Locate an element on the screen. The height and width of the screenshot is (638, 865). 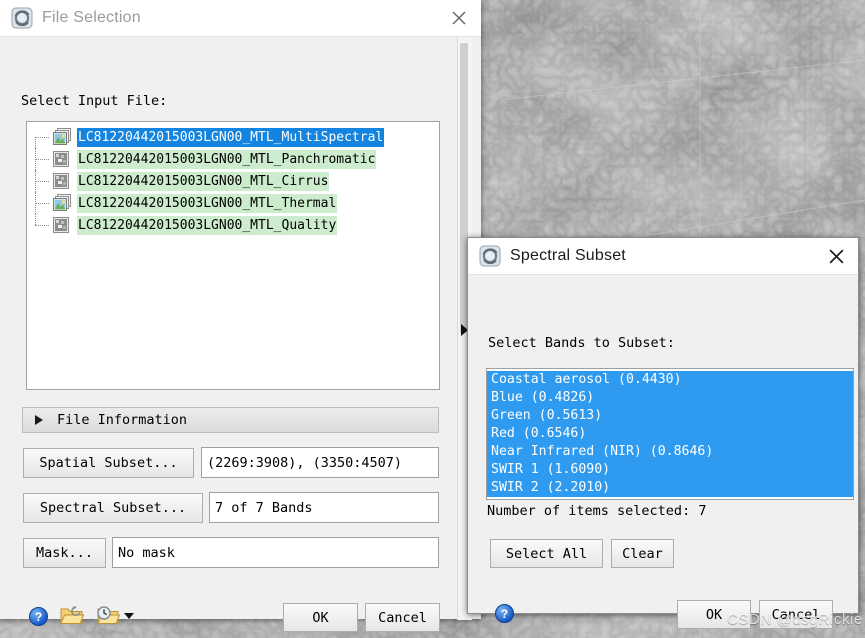
select-all-button: Select All is located at coordinates (546, 553).